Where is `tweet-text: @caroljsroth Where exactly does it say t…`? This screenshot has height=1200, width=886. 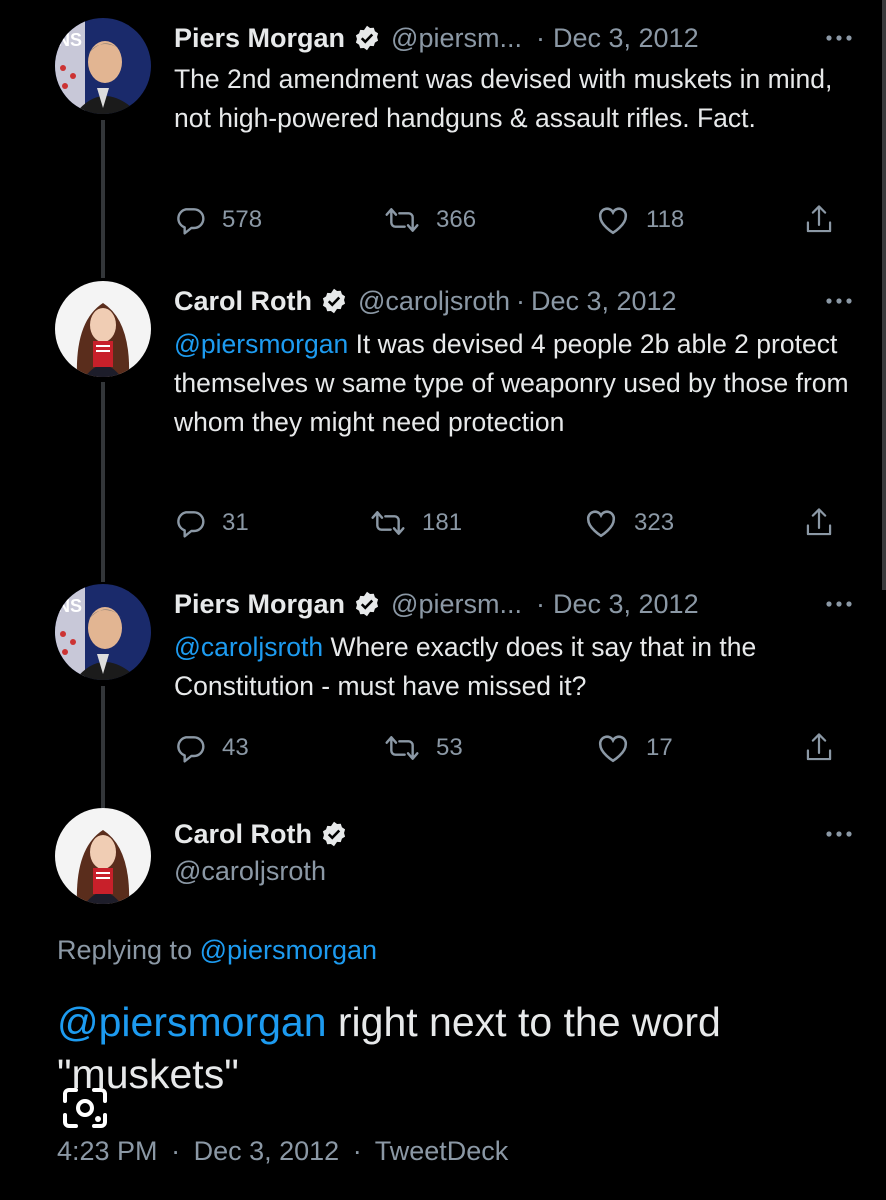 tweet-text: @caroljsroth Where exactly does it say t… is located at coordinates (514, 667).